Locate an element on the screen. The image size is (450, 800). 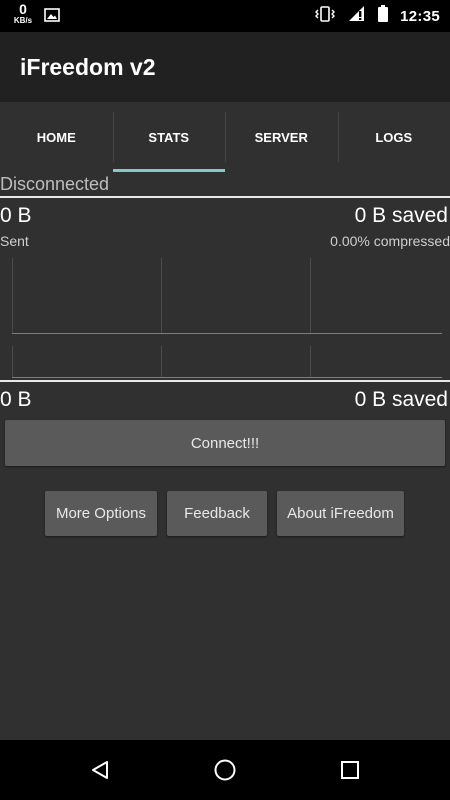
status-bar: 0 KB/s 12:35 is located at coordinates (225, 16).